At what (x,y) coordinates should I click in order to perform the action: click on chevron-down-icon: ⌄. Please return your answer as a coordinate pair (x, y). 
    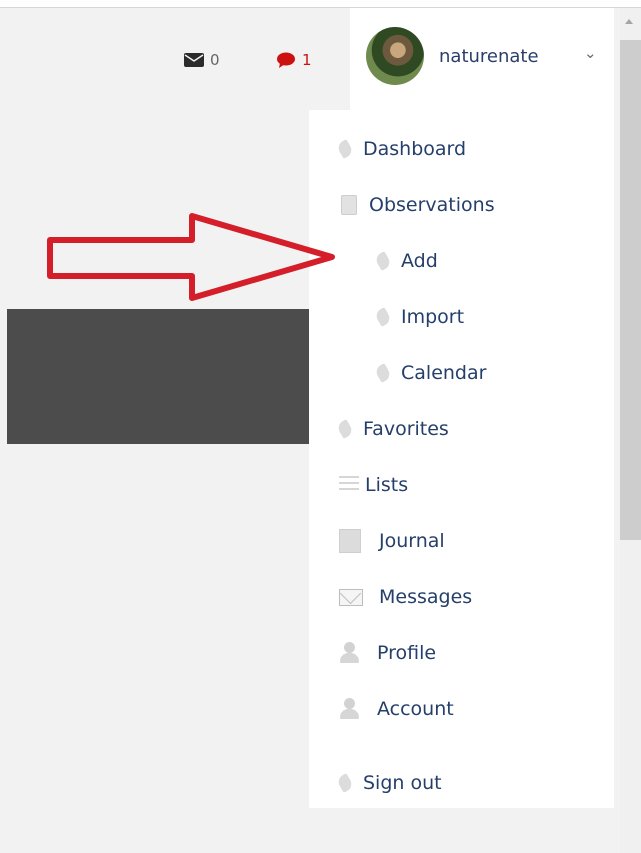
    Looking at the image, I should click on (590, 53).